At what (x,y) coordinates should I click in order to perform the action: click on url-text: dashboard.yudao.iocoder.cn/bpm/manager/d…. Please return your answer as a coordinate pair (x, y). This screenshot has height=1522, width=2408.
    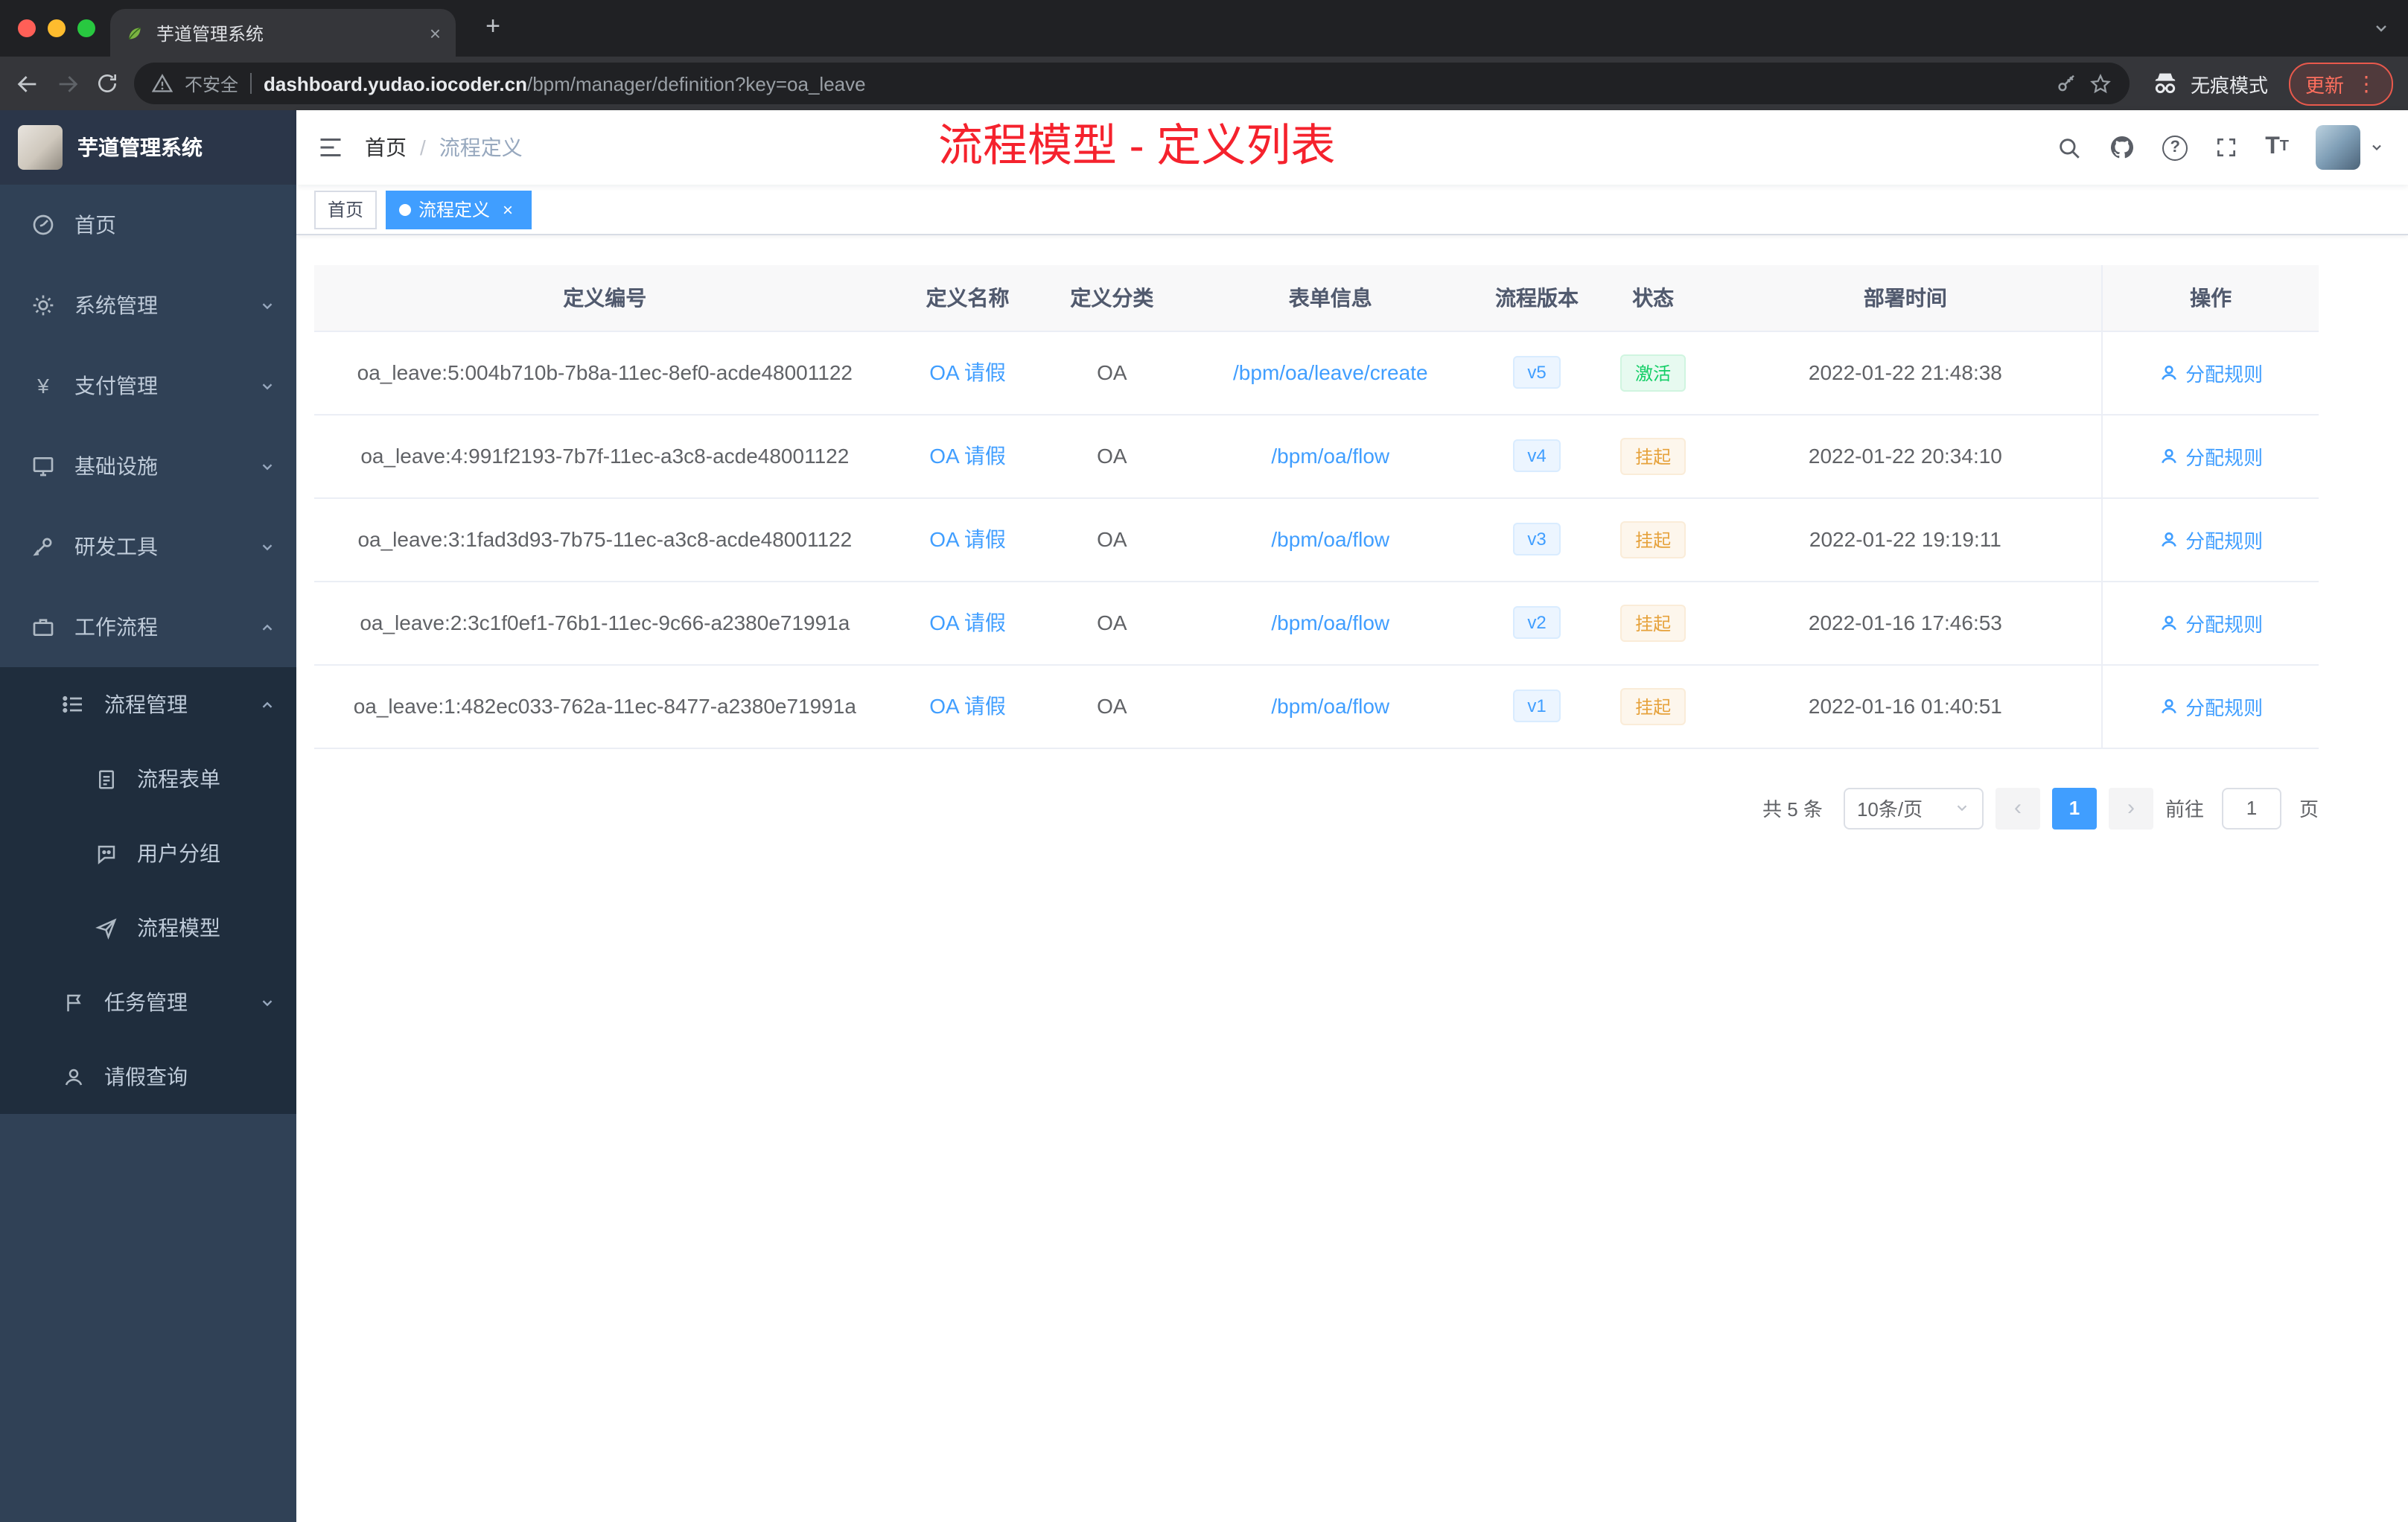
    Looking at the image, I should click on (1153, 83).